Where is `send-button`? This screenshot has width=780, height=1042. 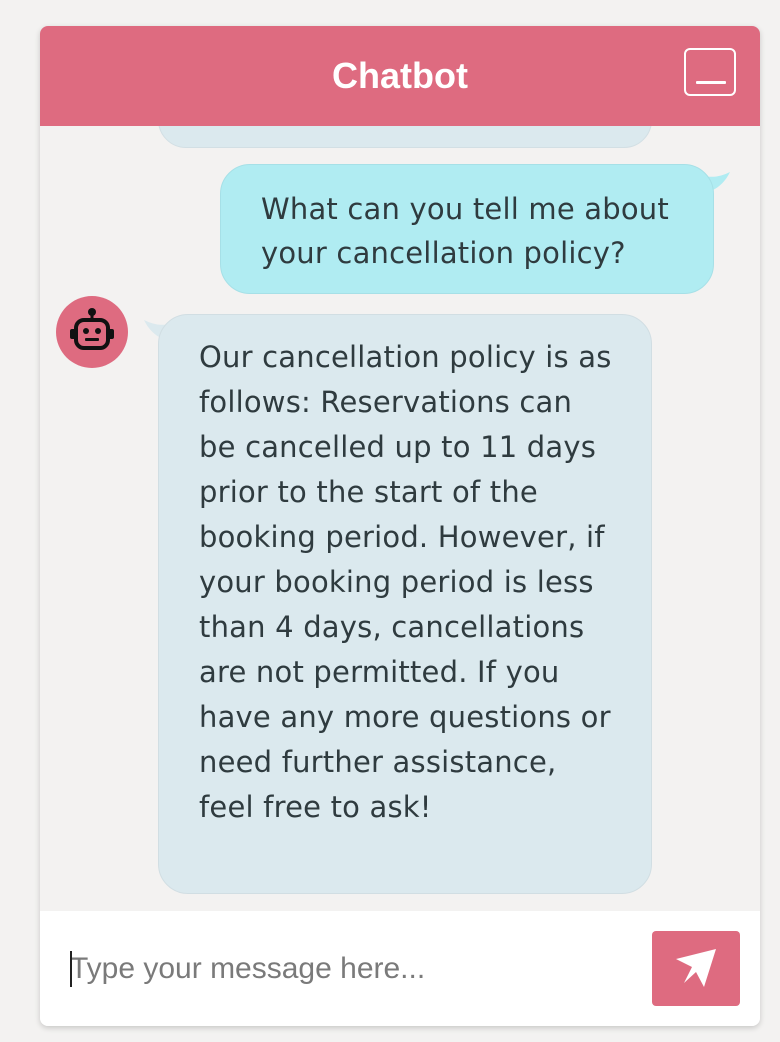 send-button is located at coordinates (696, 968).